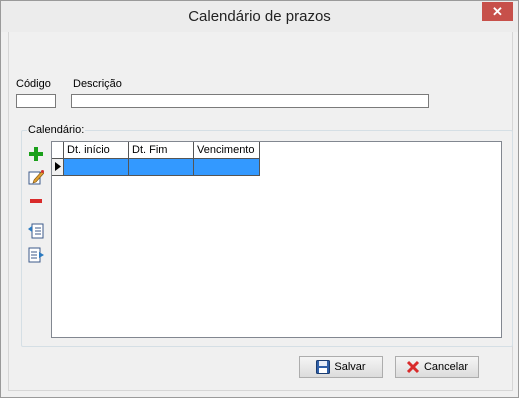  I want to click on table-cell-vencimento, so click(227, 167).